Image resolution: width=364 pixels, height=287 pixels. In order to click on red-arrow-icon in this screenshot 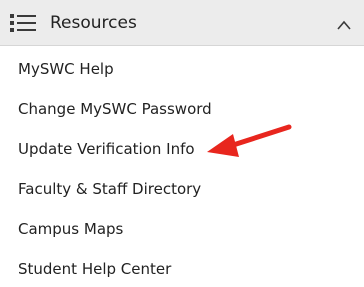, I will do `click(250, 140)`.